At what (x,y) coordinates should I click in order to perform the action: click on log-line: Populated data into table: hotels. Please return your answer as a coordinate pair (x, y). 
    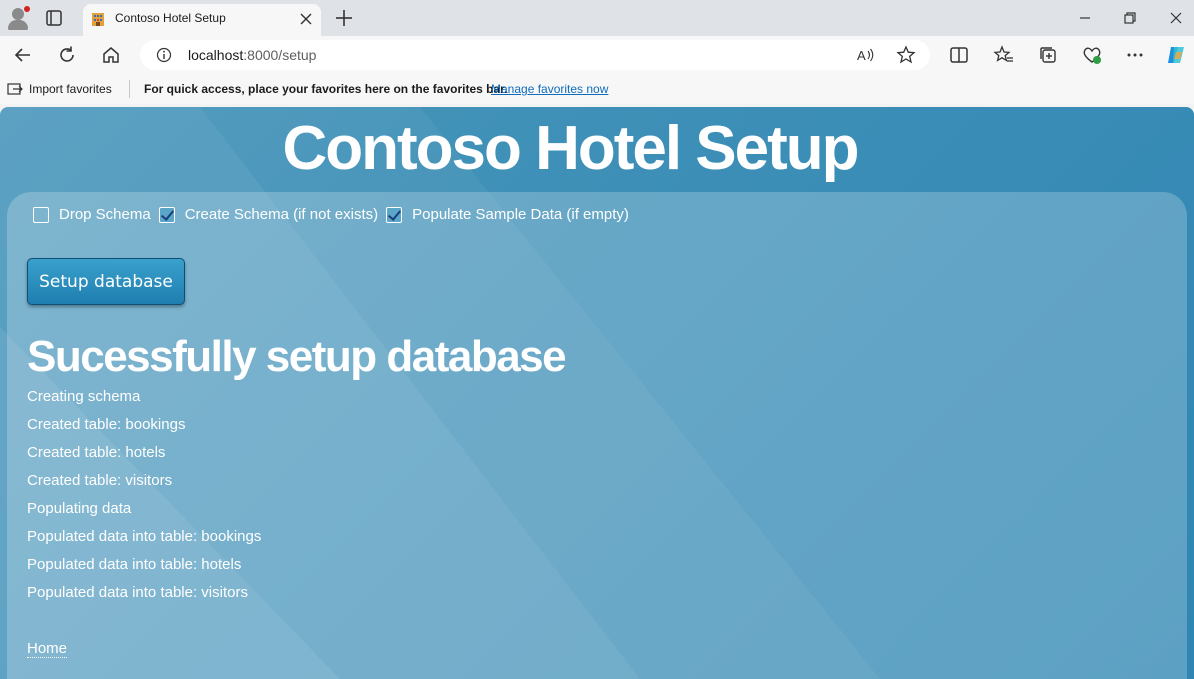
    Looking at the image, I should click on (134, 564).